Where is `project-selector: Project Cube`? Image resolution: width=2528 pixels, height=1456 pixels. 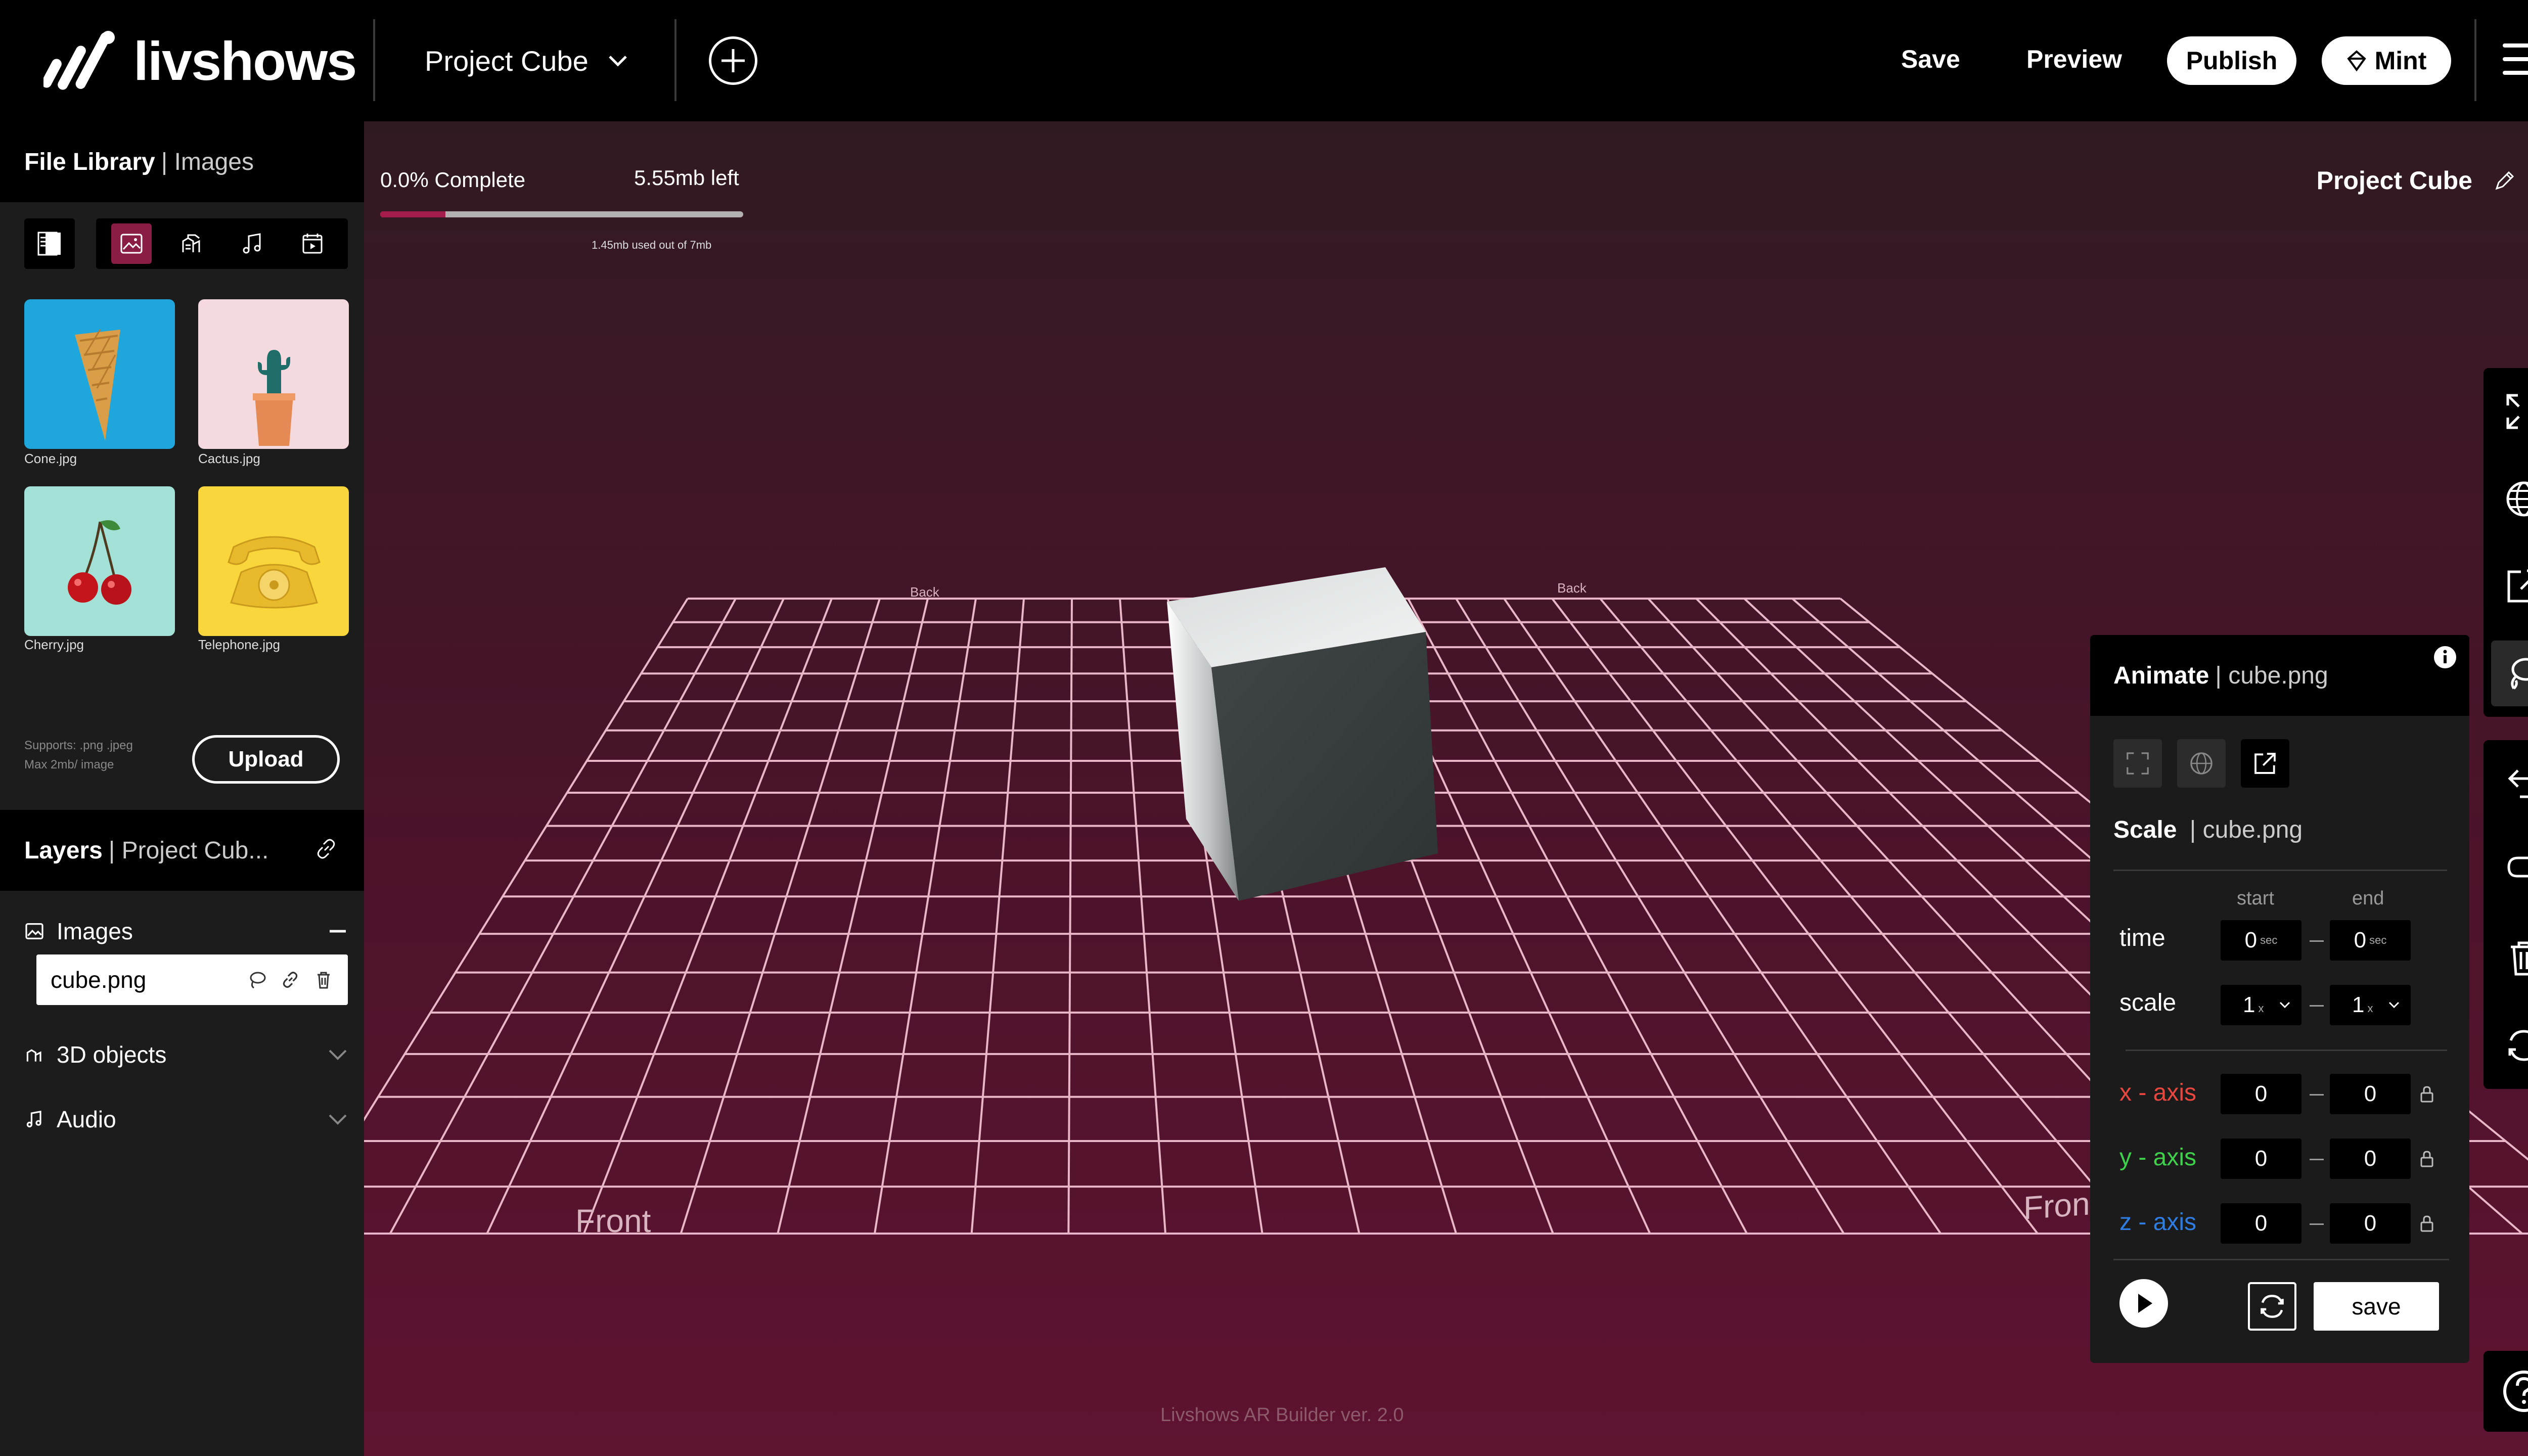
project-selector: Project Cube is located at coordinates (527, 60).